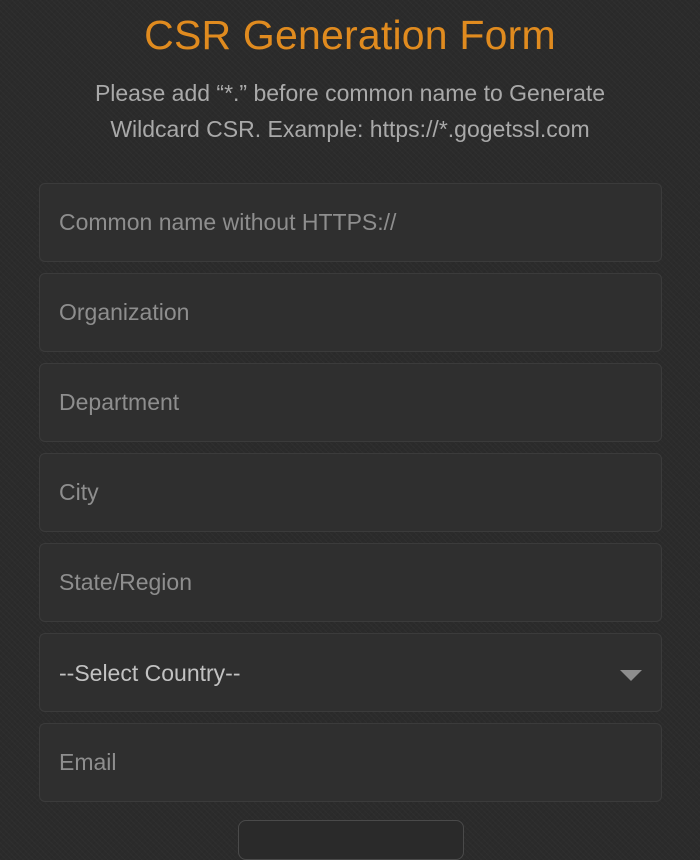 This screenshot has width=700, height=860. Describe the element at coordinates (631, 675) in the screenshot. I see `chevron-down-icon` at that location.